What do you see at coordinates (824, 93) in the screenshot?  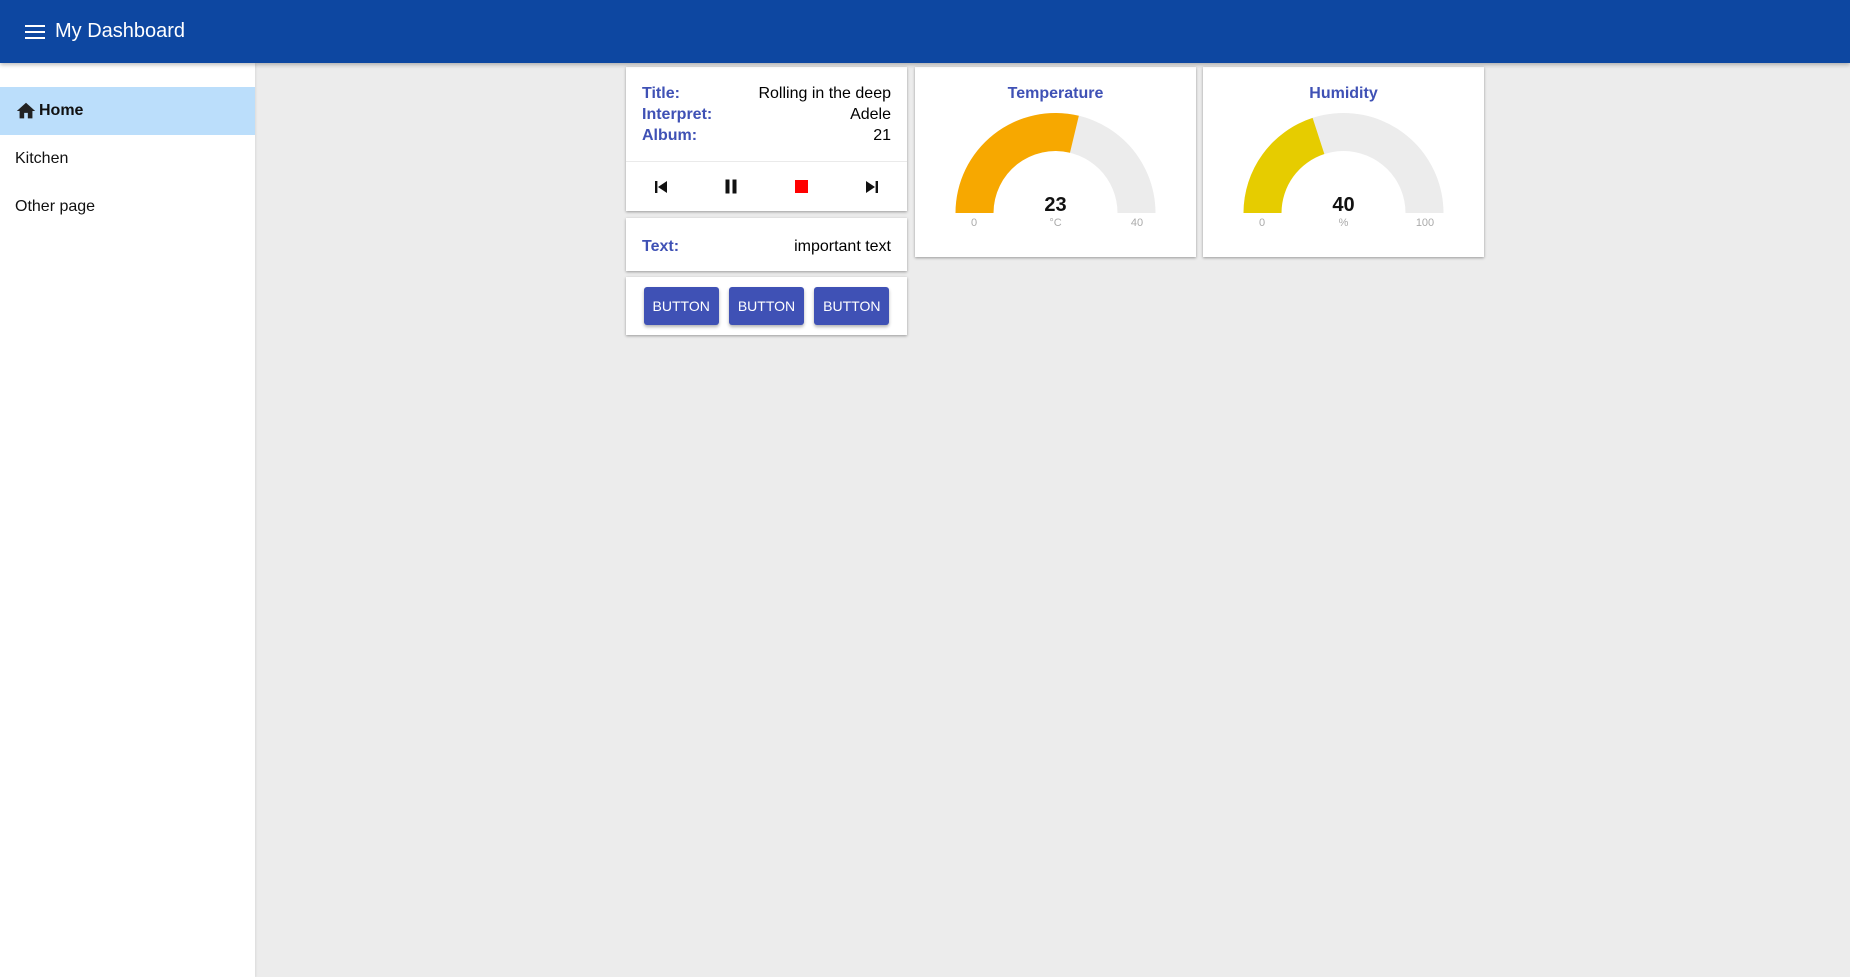 I see `title-value: Rolling in the deep` at bounding box center [824, 93].